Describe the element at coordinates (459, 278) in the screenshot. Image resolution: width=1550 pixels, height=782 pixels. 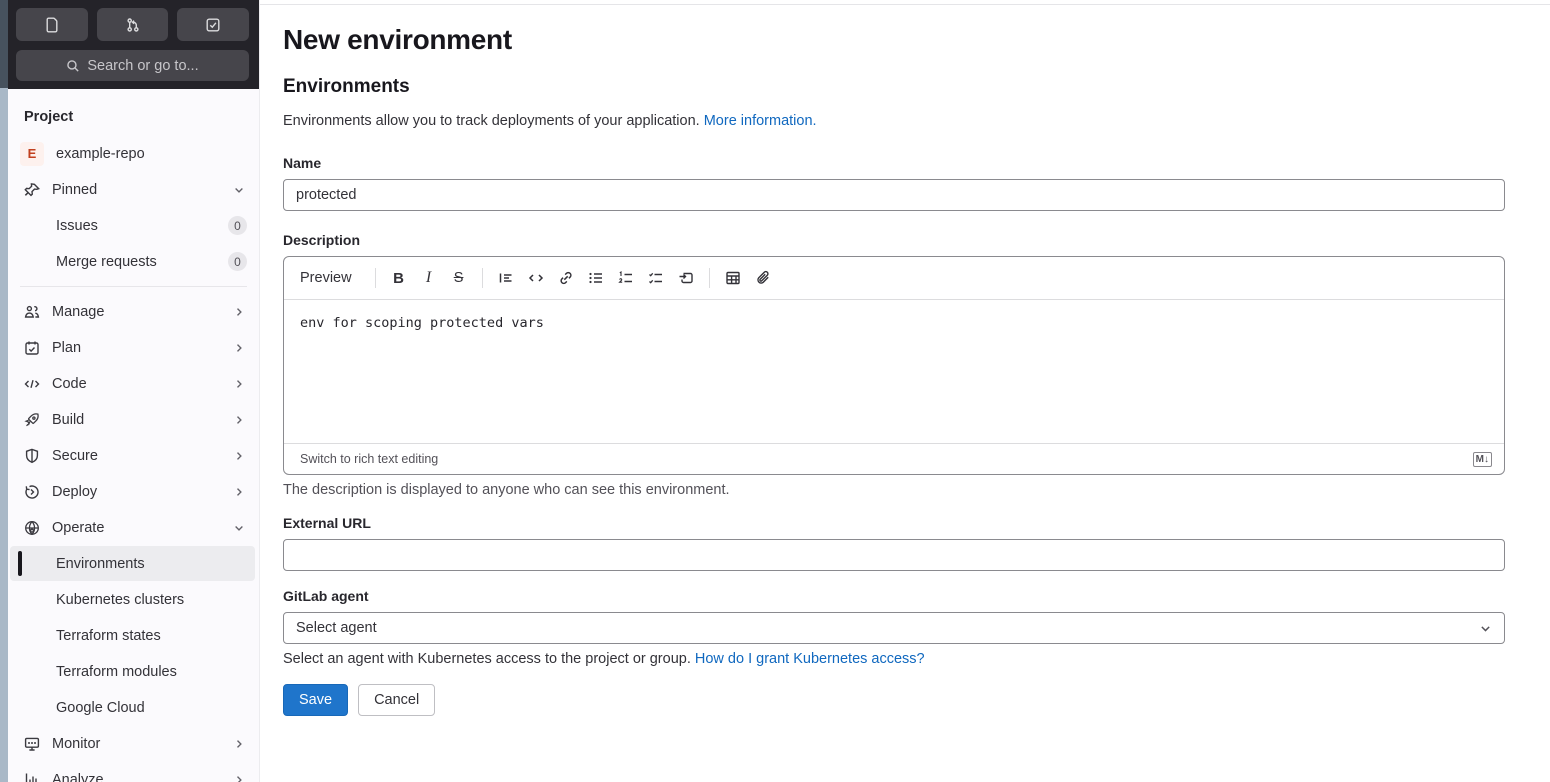
I see `strikethrough-button: S` at that location.